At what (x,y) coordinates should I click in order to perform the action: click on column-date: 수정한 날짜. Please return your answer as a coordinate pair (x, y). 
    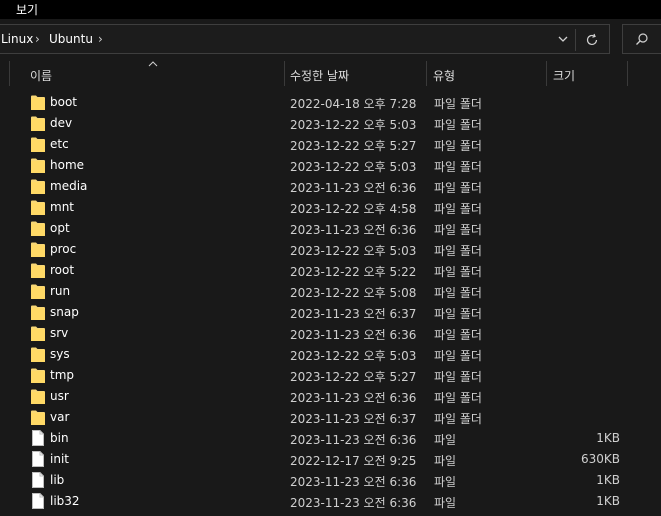
    Looking at the image, I should click on (319, 75).